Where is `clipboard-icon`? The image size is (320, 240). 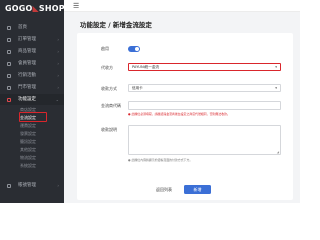 clipboard-icon is located at coordinates (9, 39).